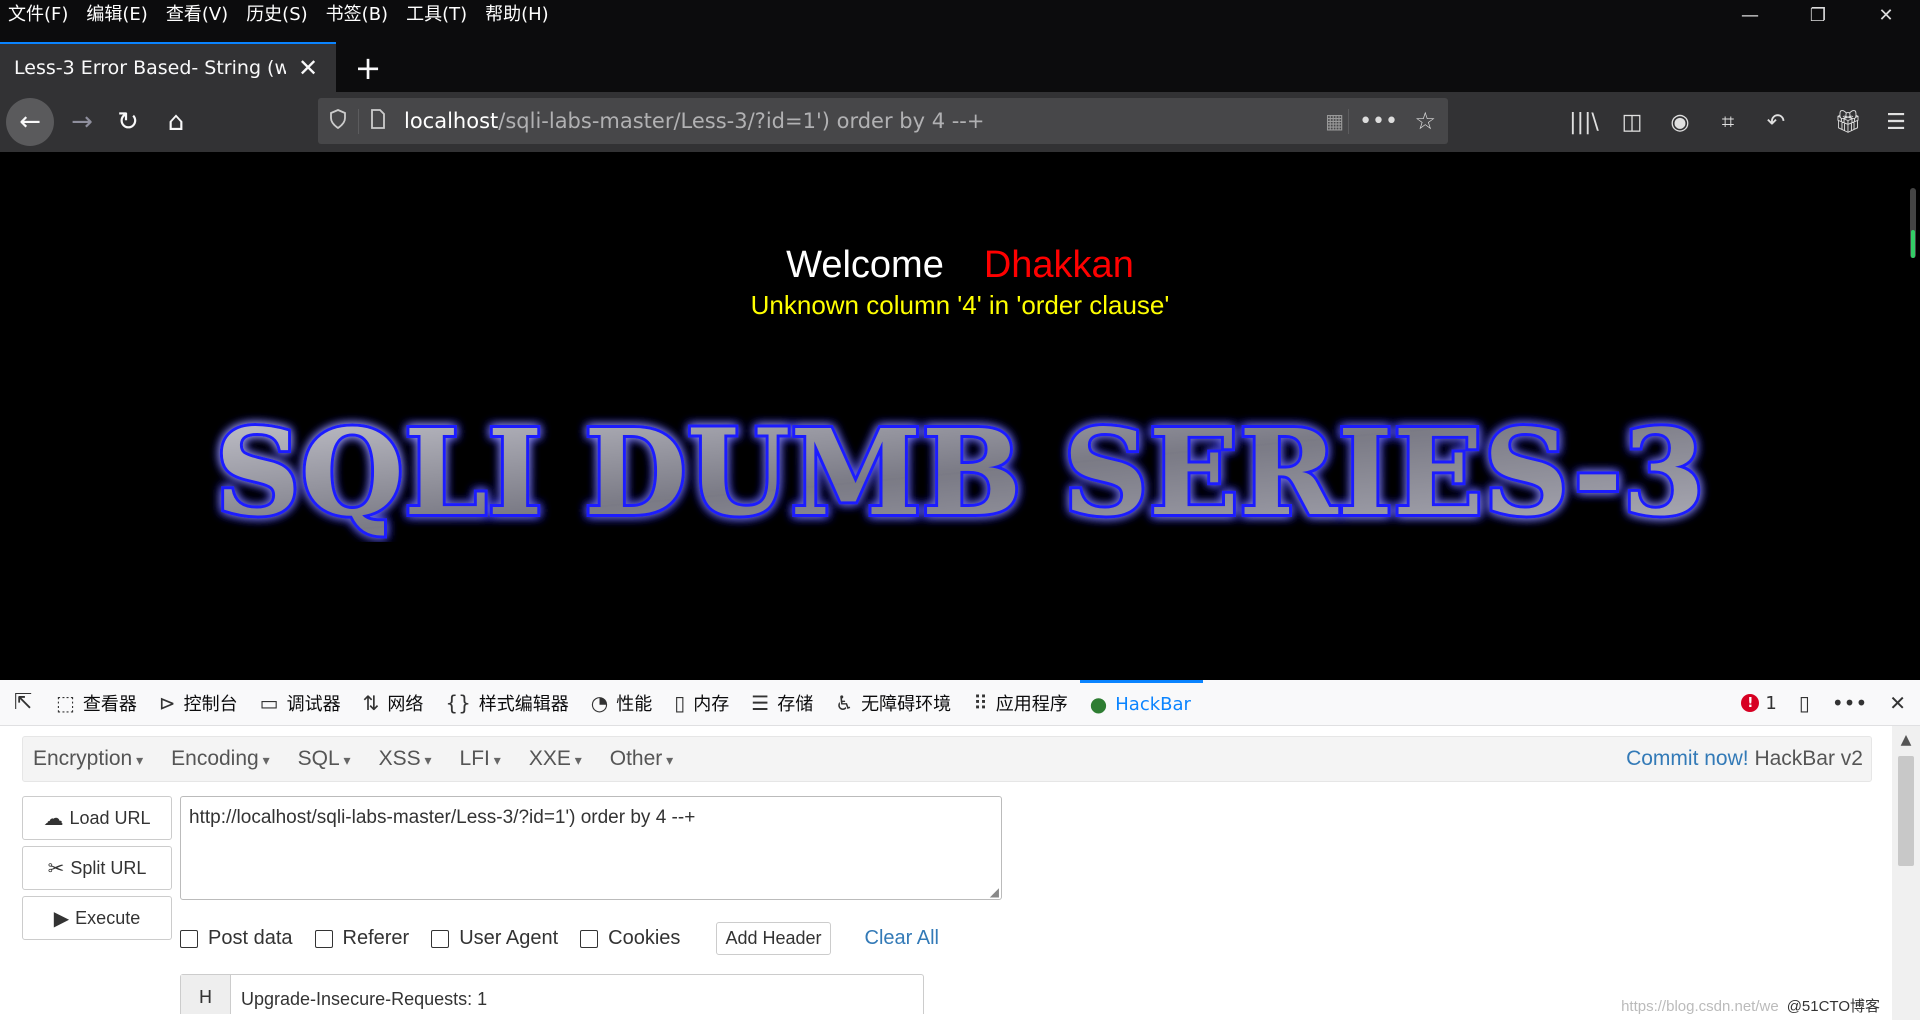 This screenshot has height=1020, width=1920. Describe the element at coordinates (1896, 122) in the screenshot. I see `hamburger-menu-icon: ☰` at that location.